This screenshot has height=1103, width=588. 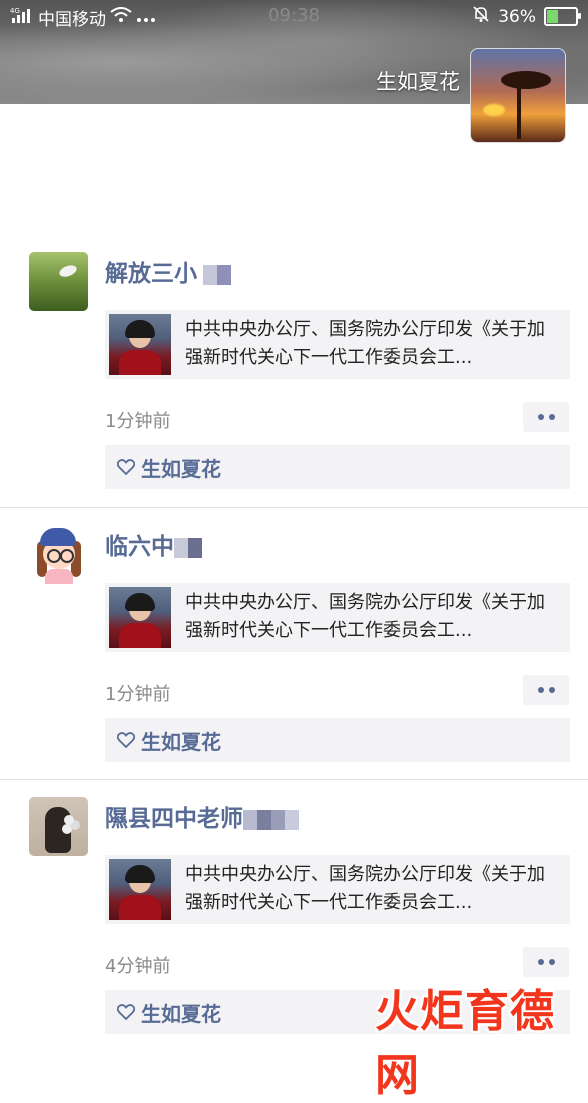 What do you see at coordinates (153, 544) in the screenshot?
I see `user-name: 临六中` at bounding box center [153, 544].